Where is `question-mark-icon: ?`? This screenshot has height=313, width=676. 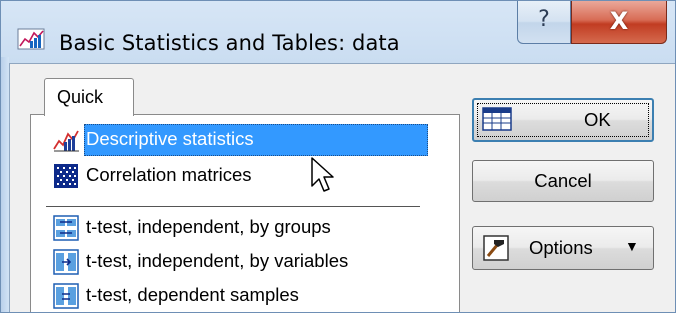
question-mark-icon: ? is located at coordinates (544, 19).